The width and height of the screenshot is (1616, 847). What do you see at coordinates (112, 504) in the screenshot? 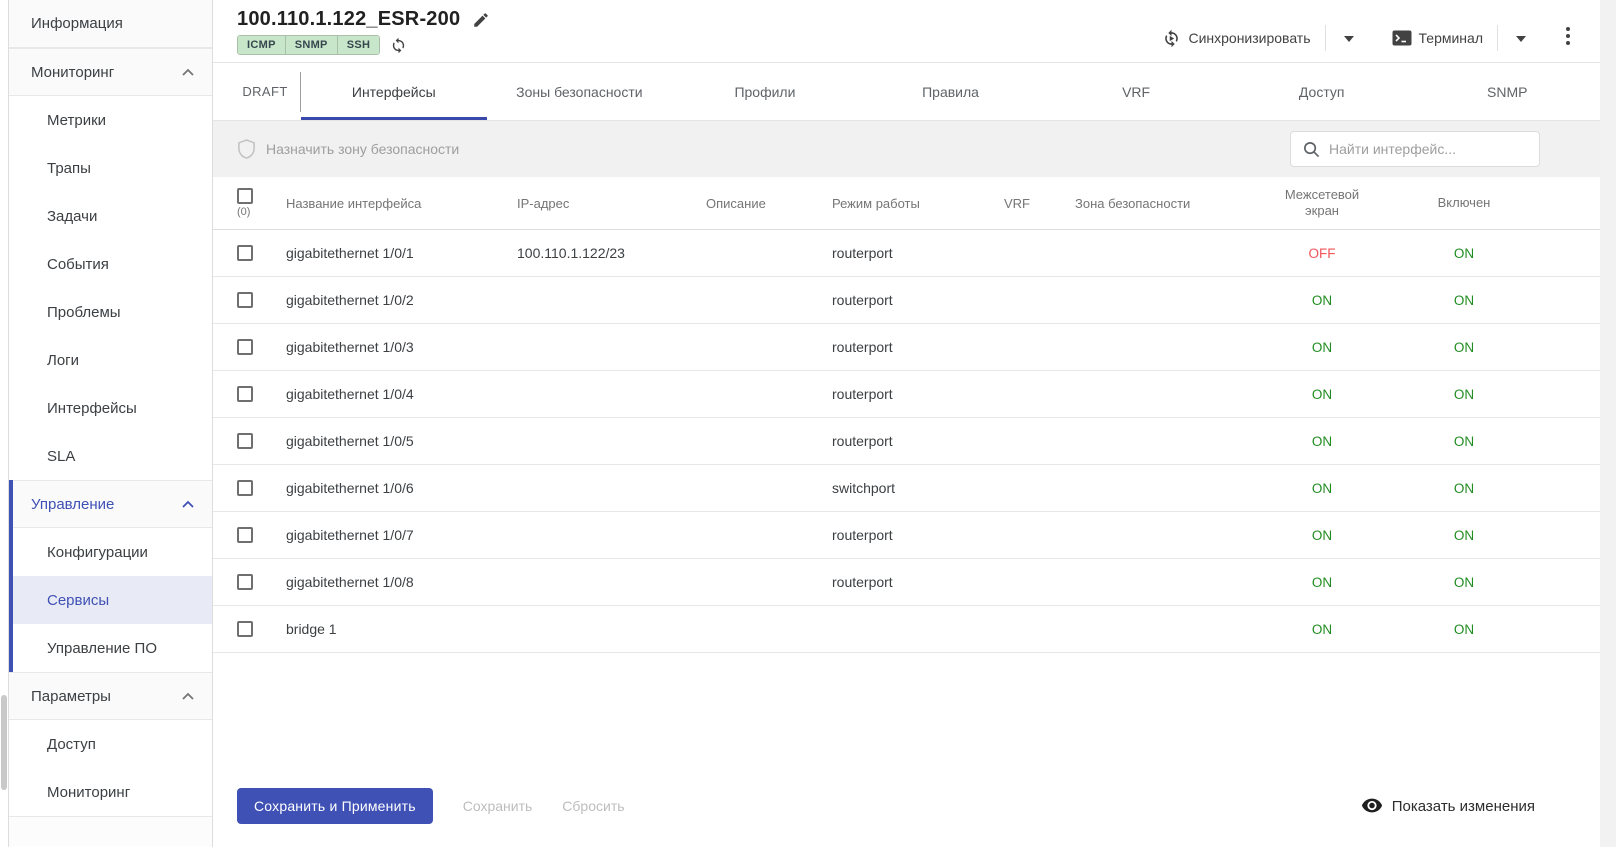
I see `sidebar-section-management: Управление` at bounding box center [112, 504].